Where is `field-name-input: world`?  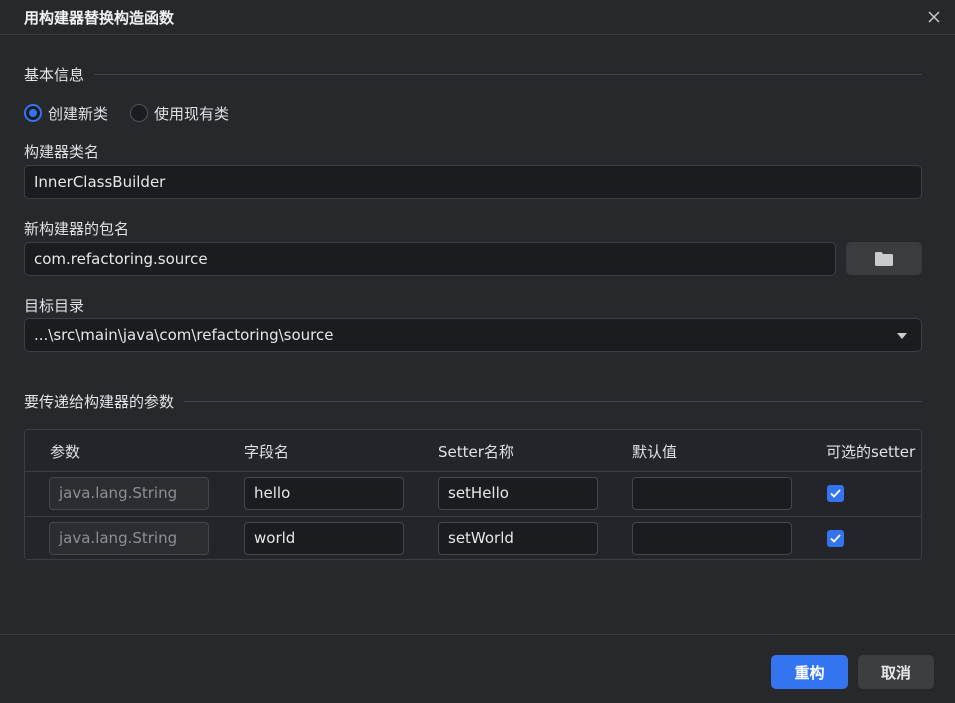 field-name-input: world is located at coordinates (324, 538).